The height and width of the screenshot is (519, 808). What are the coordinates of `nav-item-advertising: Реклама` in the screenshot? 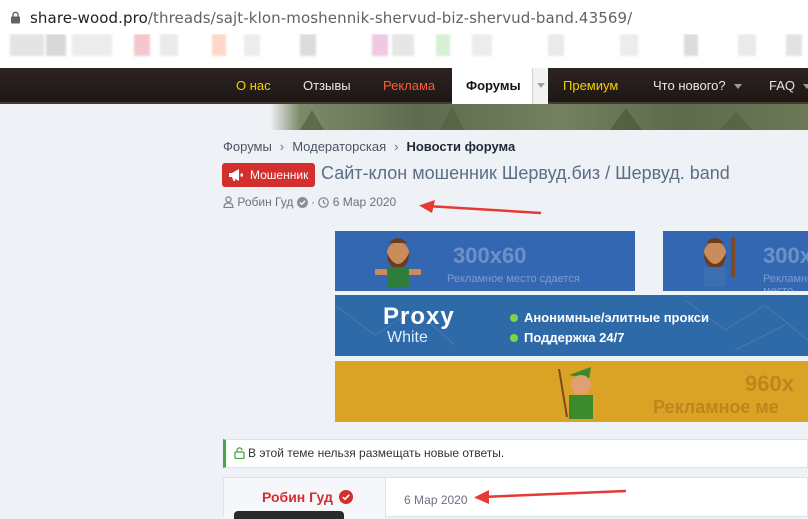 It's located at (409, 86).